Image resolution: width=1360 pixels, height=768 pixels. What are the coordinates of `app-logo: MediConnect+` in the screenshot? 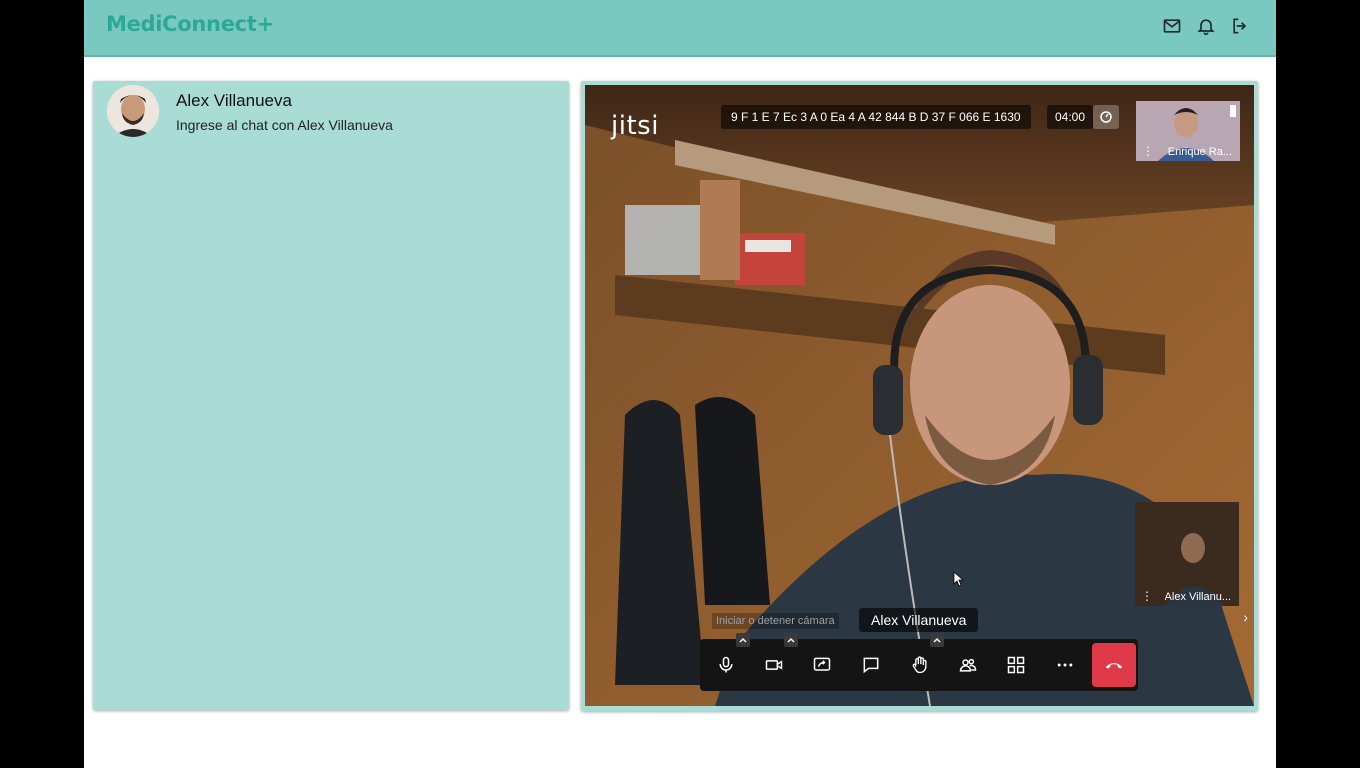 It's located at (190, 24).